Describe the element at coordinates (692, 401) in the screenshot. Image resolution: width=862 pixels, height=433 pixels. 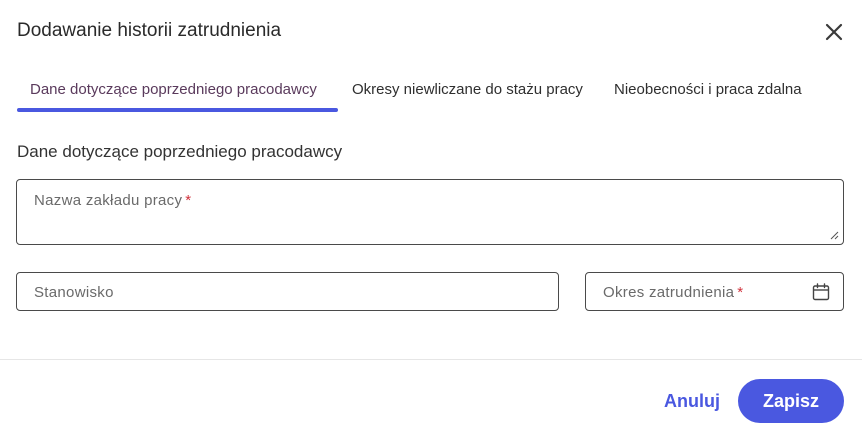
I see `cancel-button: Anuluj` at that location.